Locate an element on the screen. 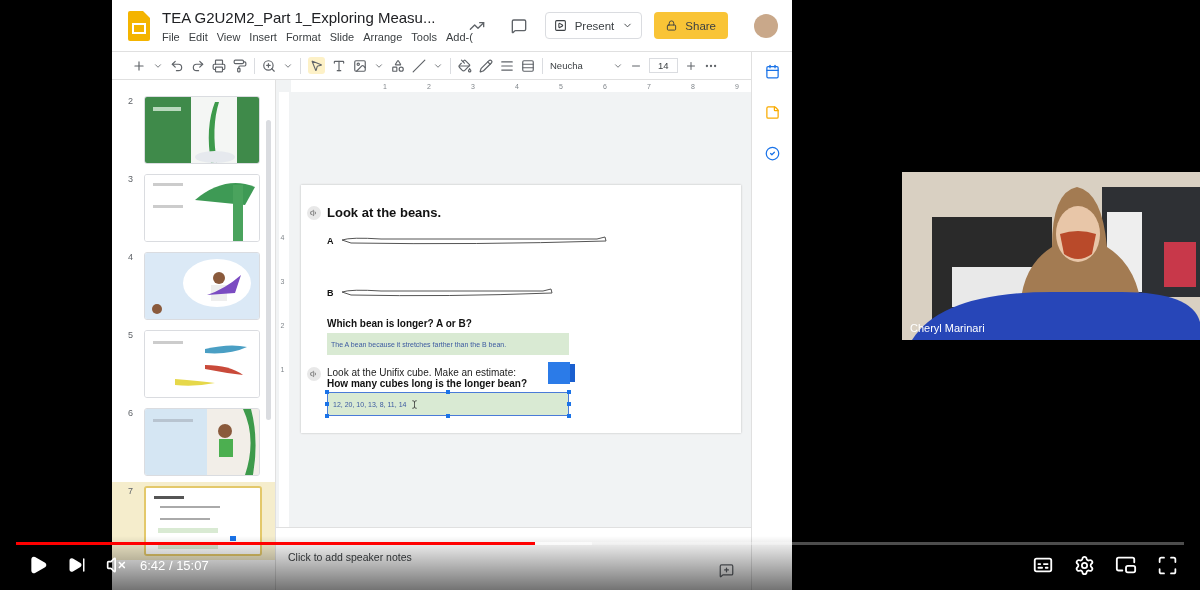  slide-number: 4 is located at coordinates (131, 257).